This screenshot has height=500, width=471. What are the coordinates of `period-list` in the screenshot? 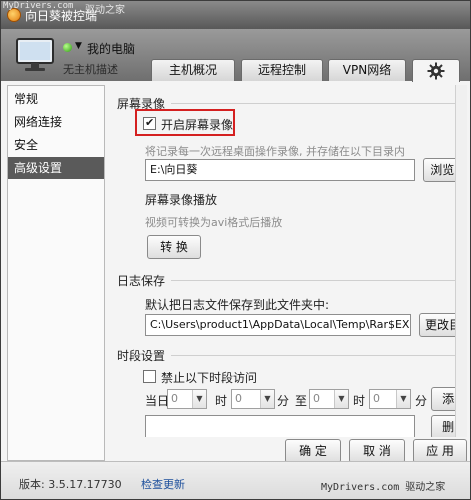 It's located at (280, 426).